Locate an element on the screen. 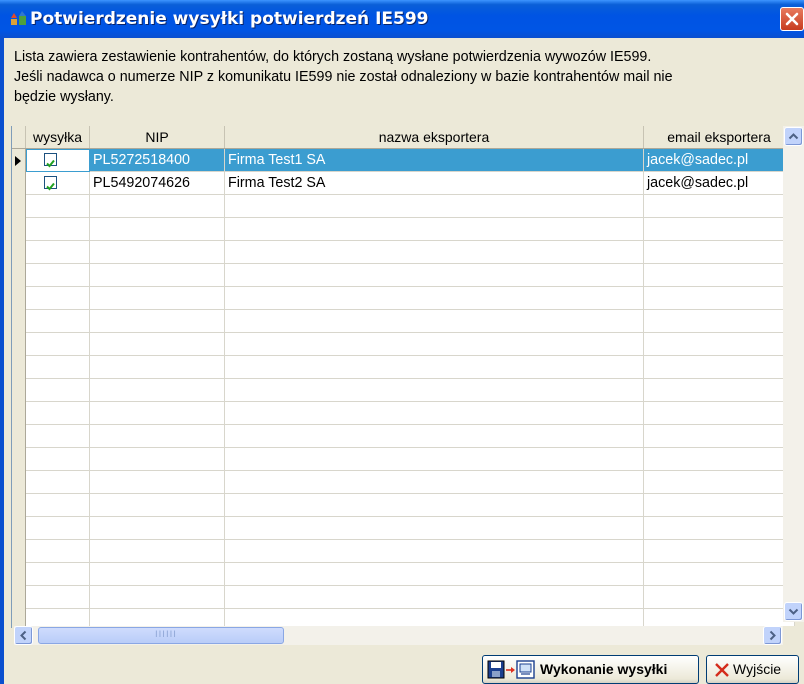  chevron-down-icon is located at coordinates (793, 611).